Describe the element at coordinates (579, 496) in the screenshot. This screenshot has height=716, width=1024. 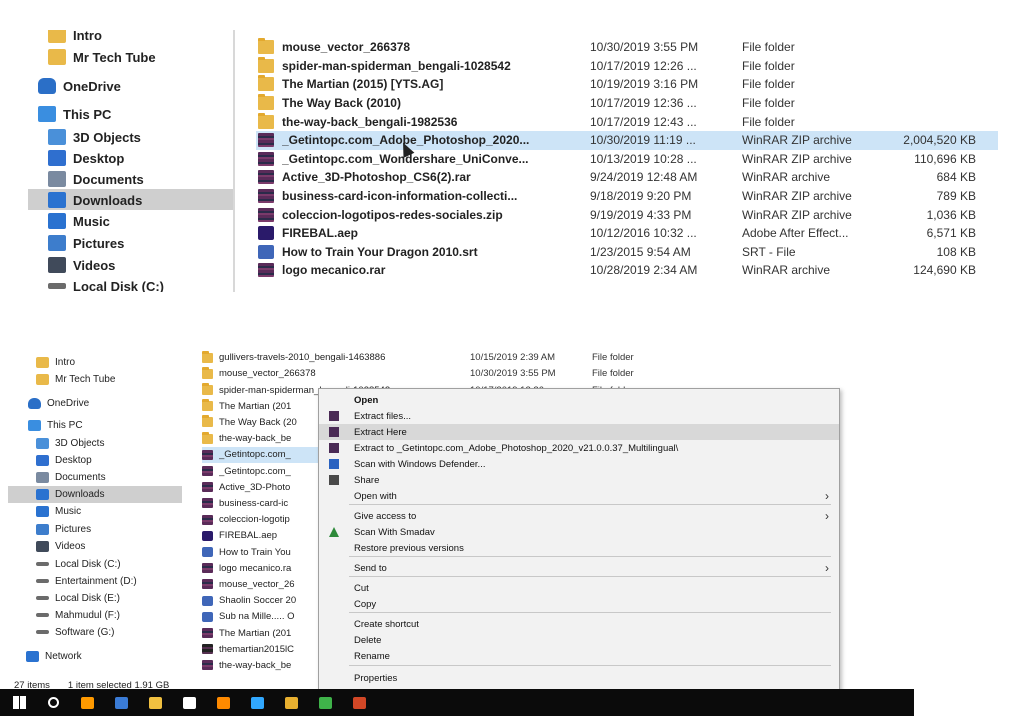
I see `menu-item-open-with: Open with ›` at that location.